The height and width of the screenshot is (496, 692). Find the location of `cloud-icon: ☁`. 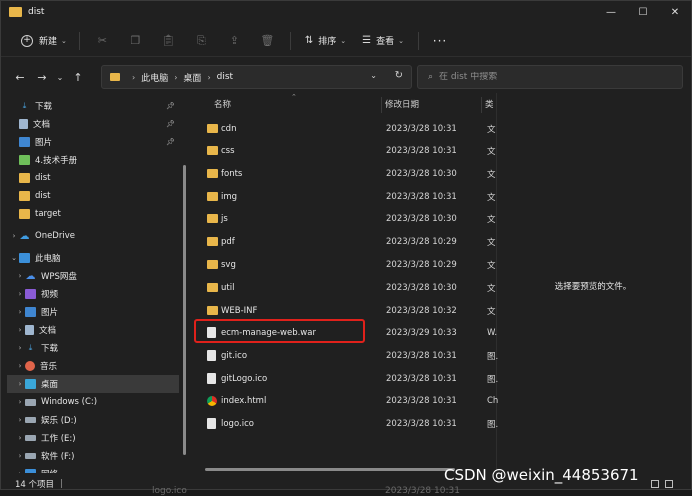

cloud-icon: ☁ is located at coordinates (30, 276).